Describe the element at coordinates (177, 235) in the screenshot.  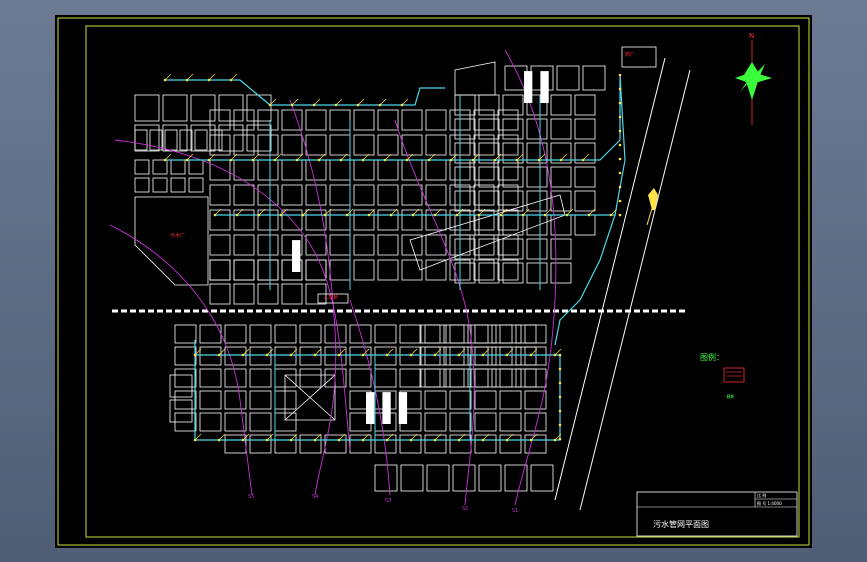
I see `plant-label: 污水厂` at that location.